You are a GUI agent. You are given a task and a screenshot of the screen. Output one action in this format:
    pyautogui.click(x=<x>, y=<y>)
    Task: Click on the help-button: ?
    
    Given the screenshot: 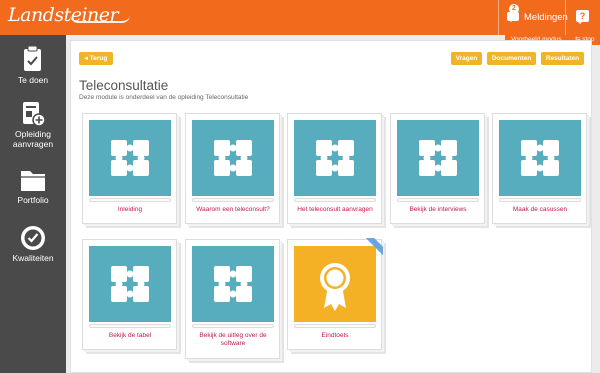 What is the action you would take?
    pyautogui.click(x=583, y=17)
    